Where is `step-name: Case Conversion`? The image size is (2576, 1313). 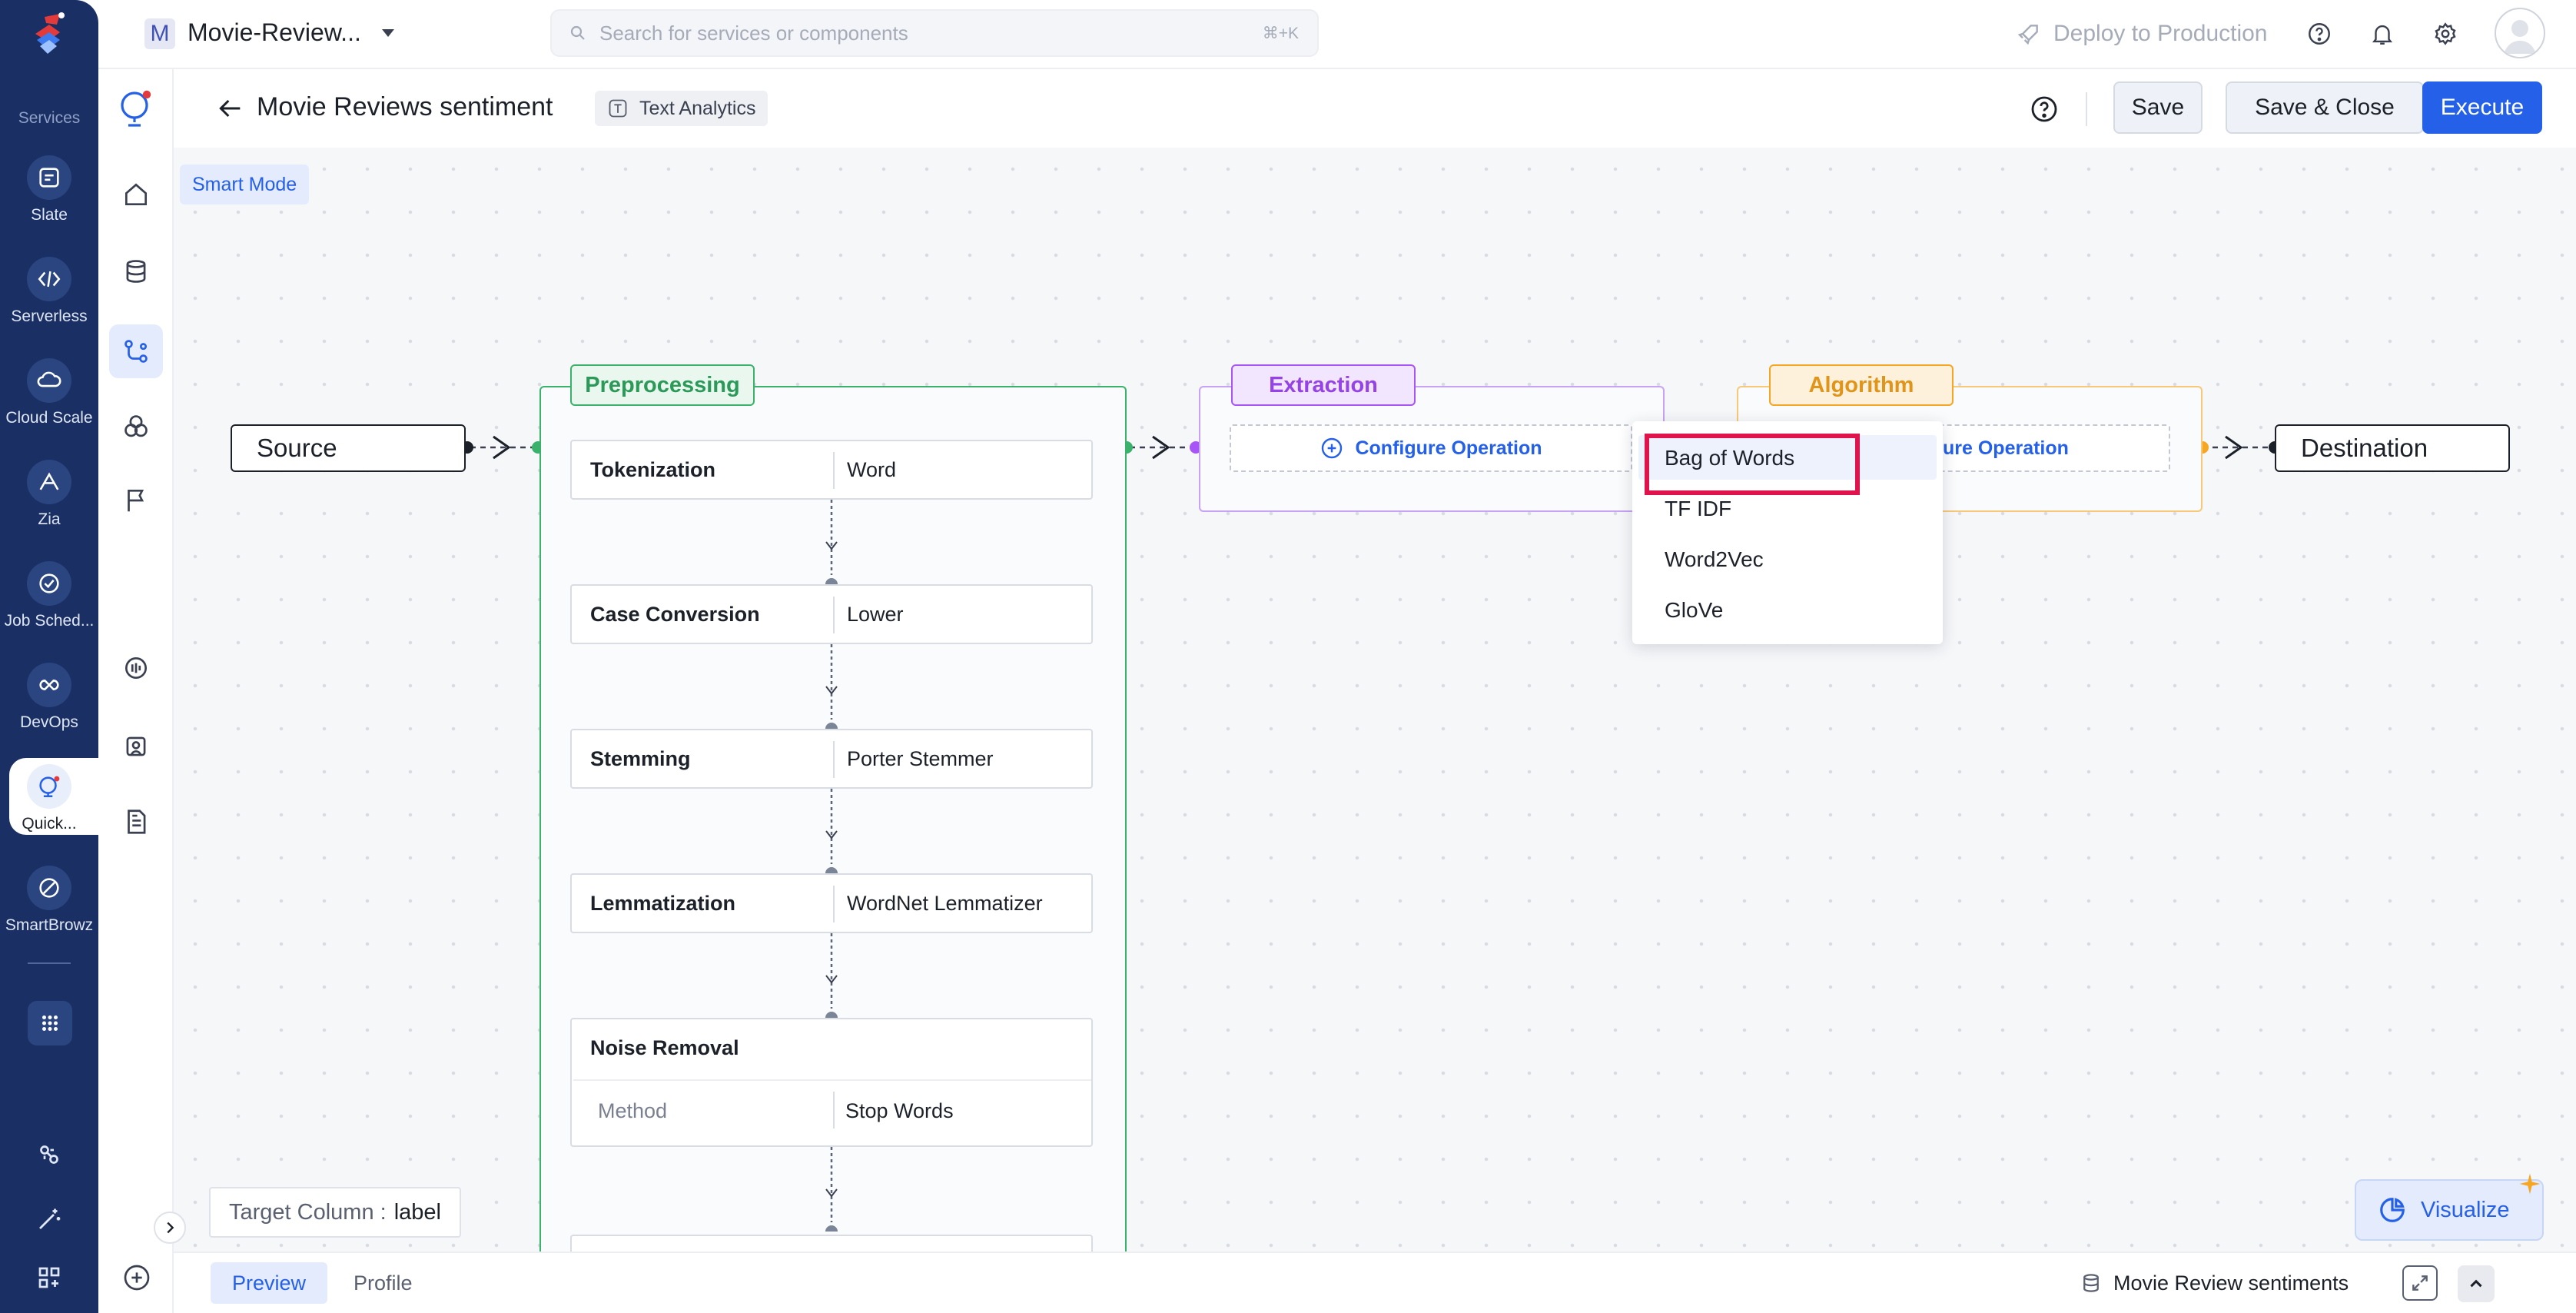
step-name: Case Conversion is located at coordinates (675, 615).